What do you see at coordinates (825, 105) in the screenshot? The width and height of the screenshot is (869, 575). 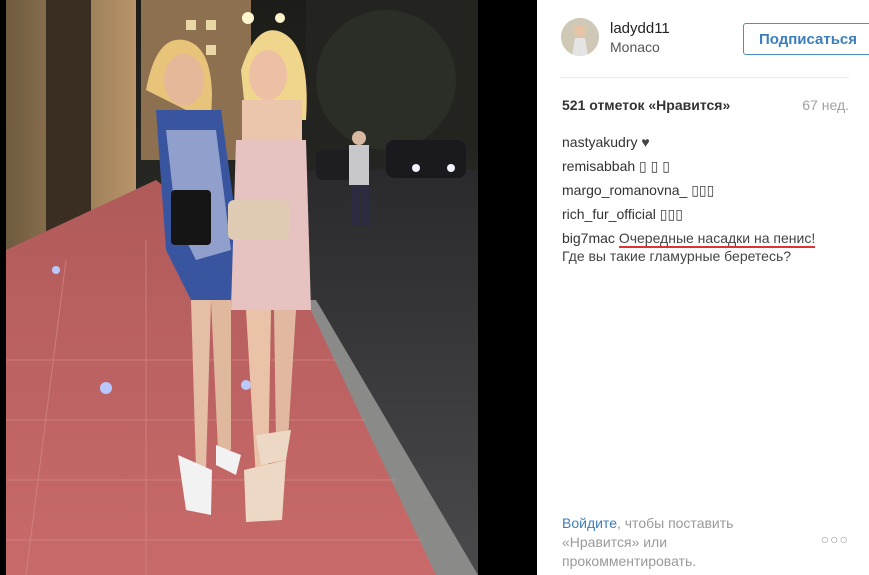 I see `post-age: 67 нед.` at bounding box center [825, 105].